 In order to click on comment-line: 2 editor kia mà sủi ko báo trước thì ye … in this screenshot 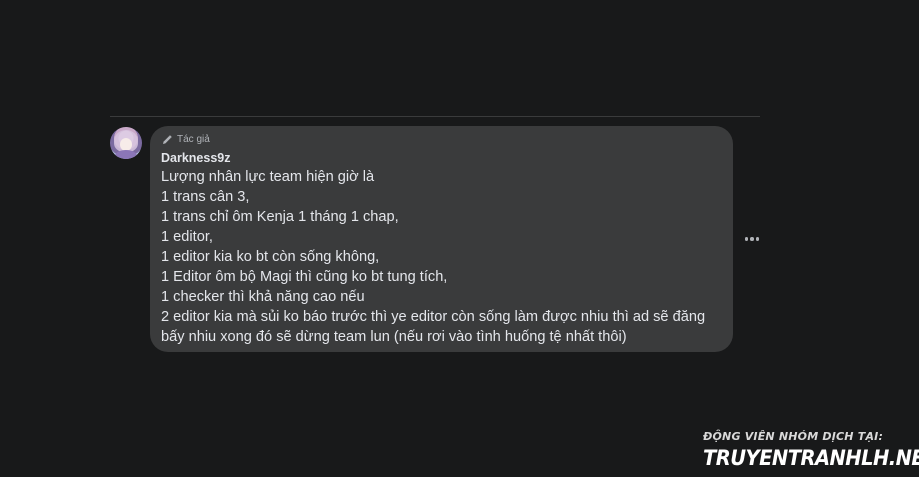, I will do `click(433, 317)`.